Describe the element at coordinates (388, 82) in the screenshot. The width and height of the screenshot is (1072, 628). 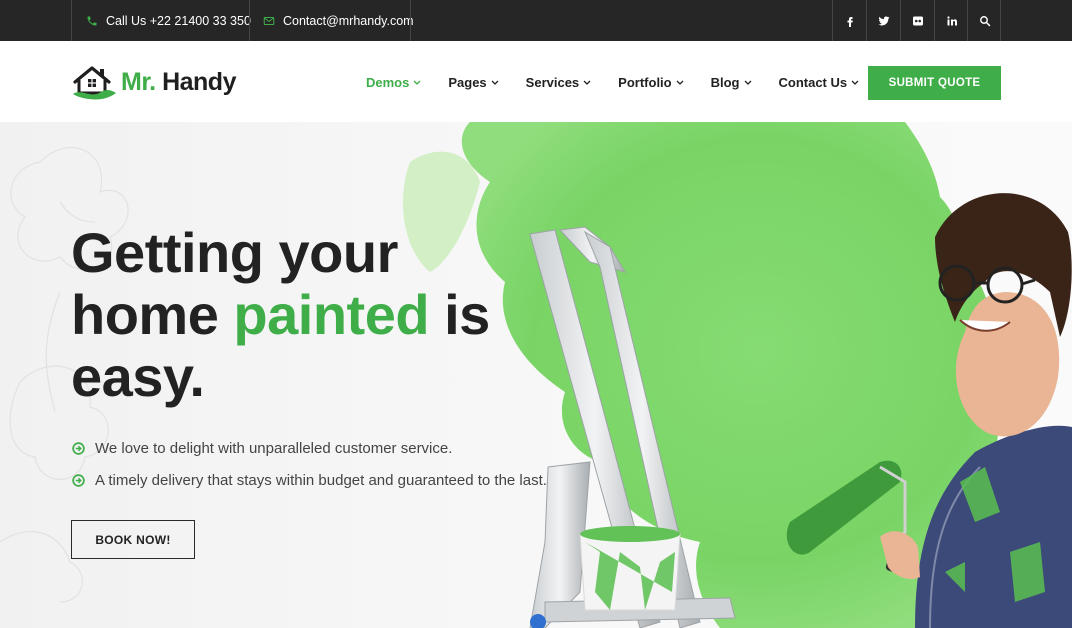
I see `nav-label: Demos` at that location.